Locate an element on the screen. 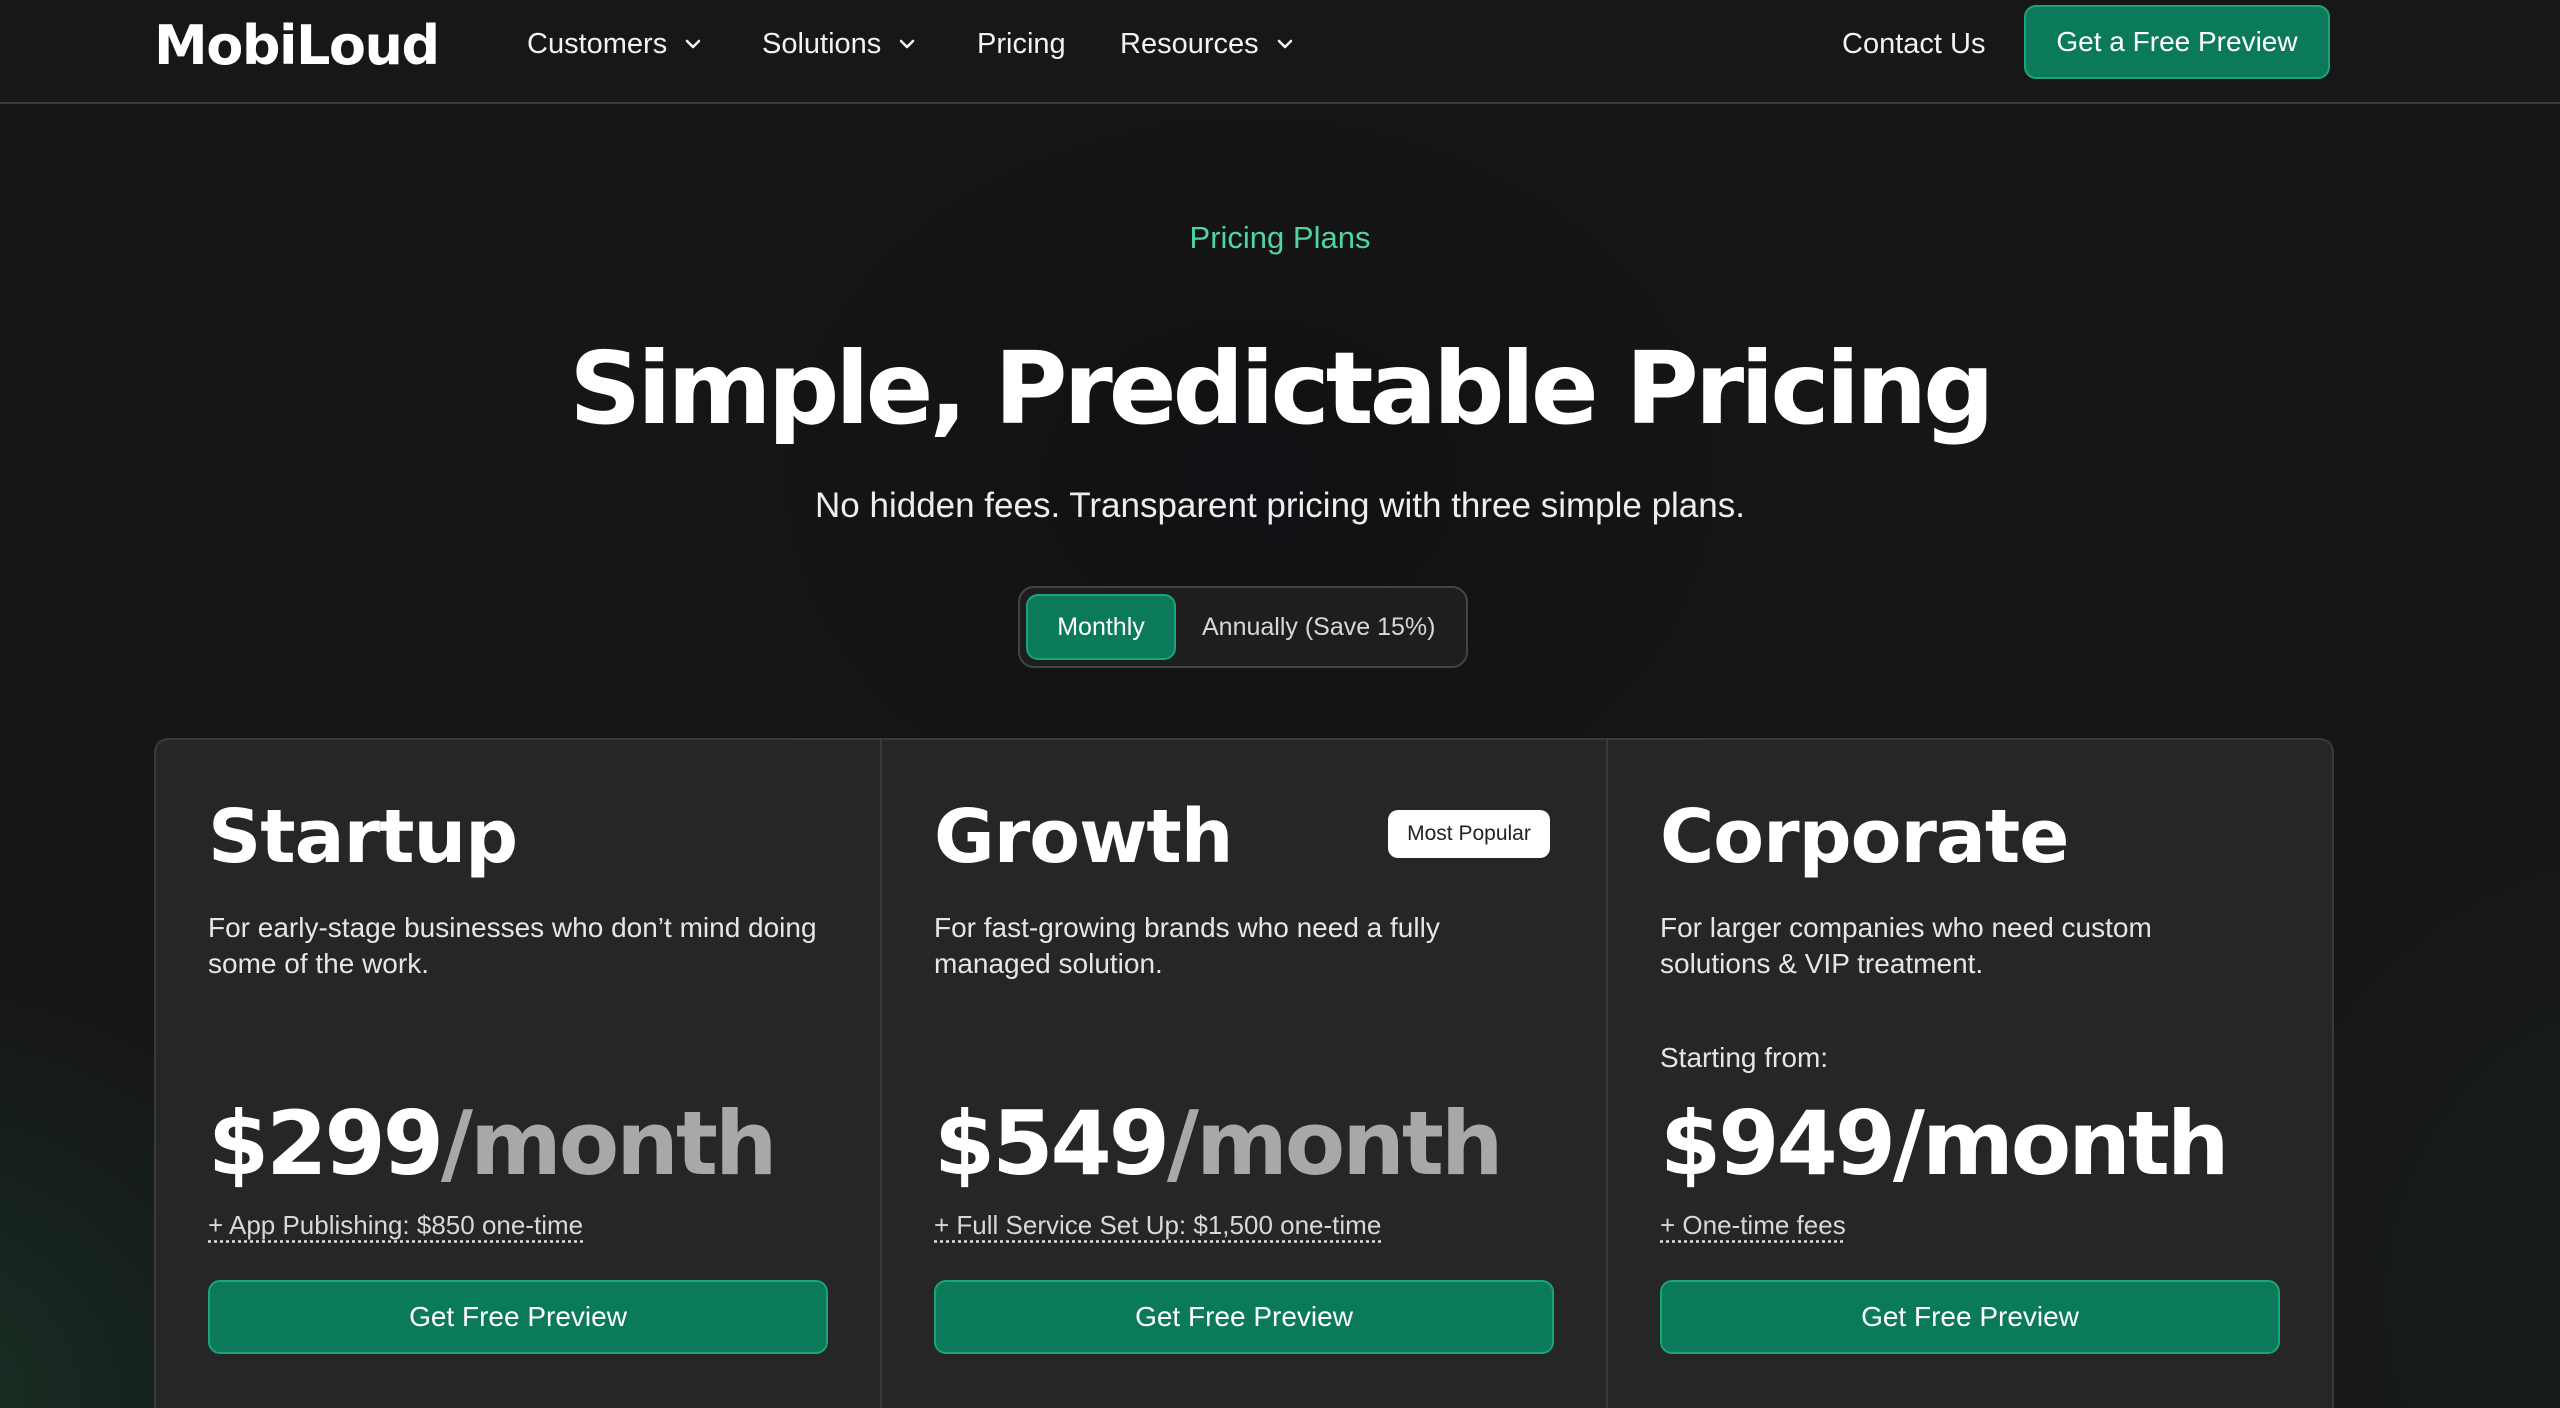  plan-price-amount: $299 is located at coordinates (326, 1143).